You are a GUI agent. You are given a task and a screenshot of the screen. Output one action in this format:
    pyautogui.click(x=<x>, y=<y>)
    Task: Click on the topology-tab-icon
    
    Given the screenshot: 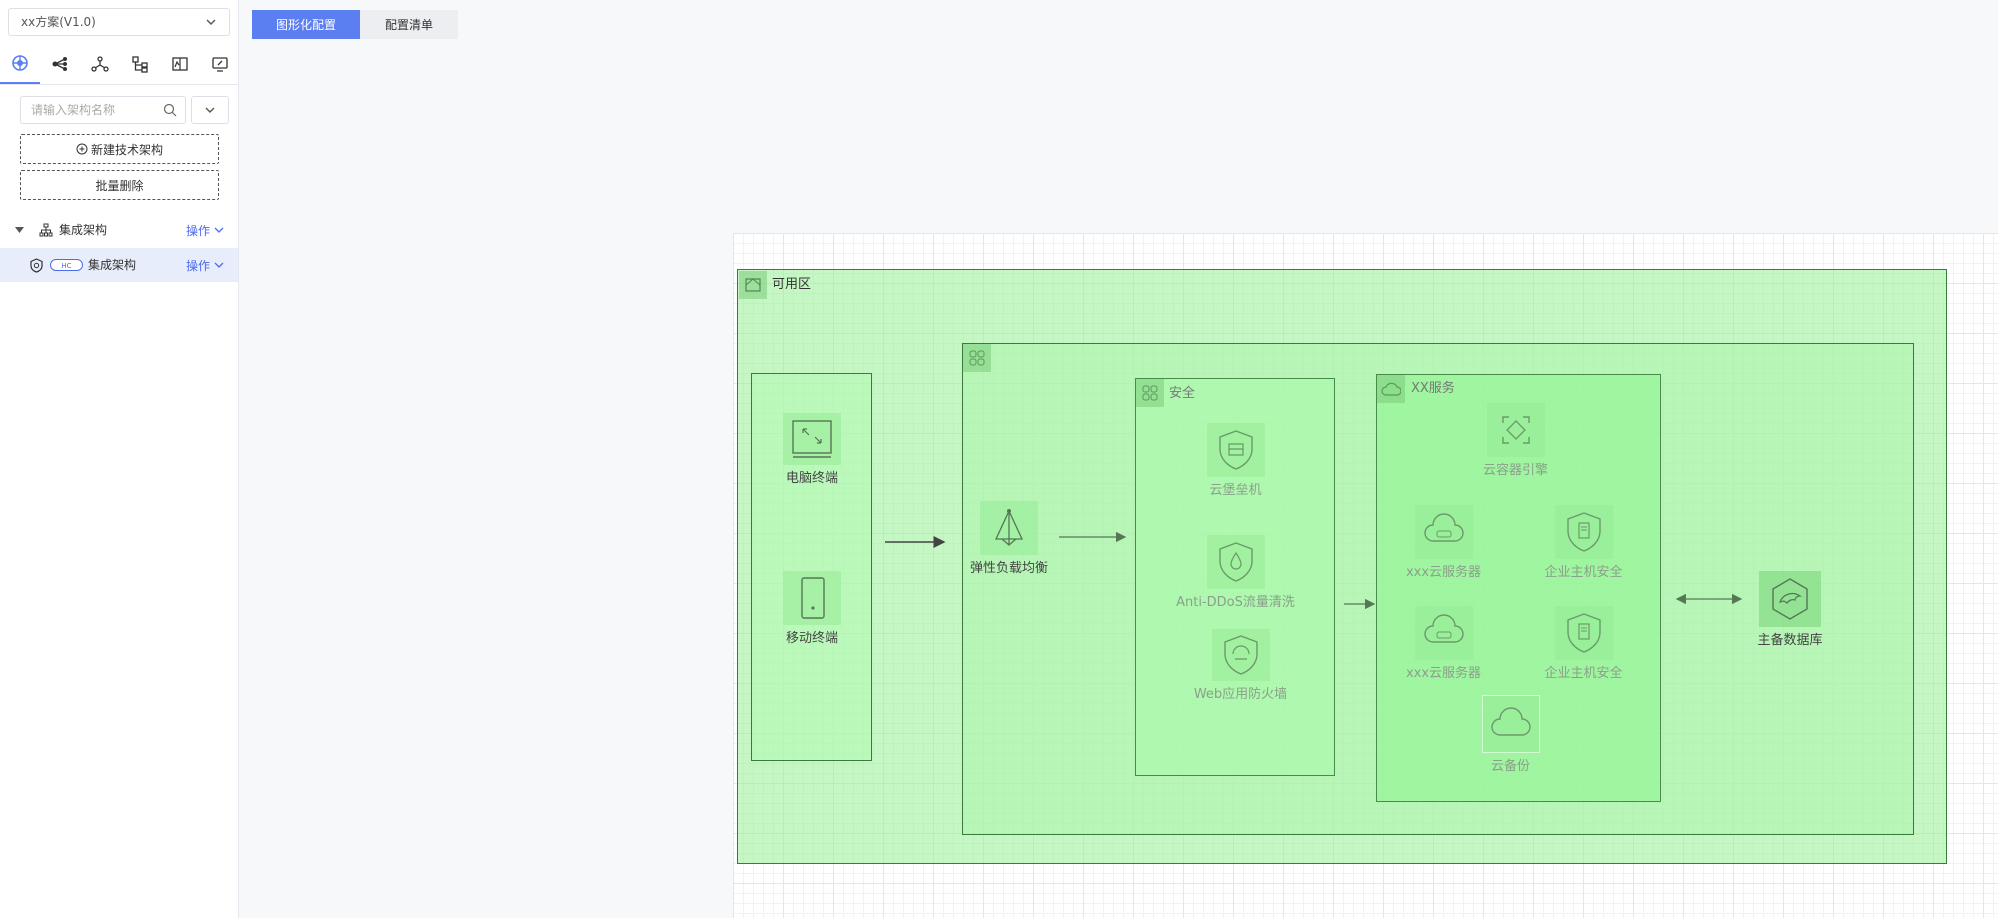 What is the action you would take?
    pyautogui.click(x=100, y=64)
    